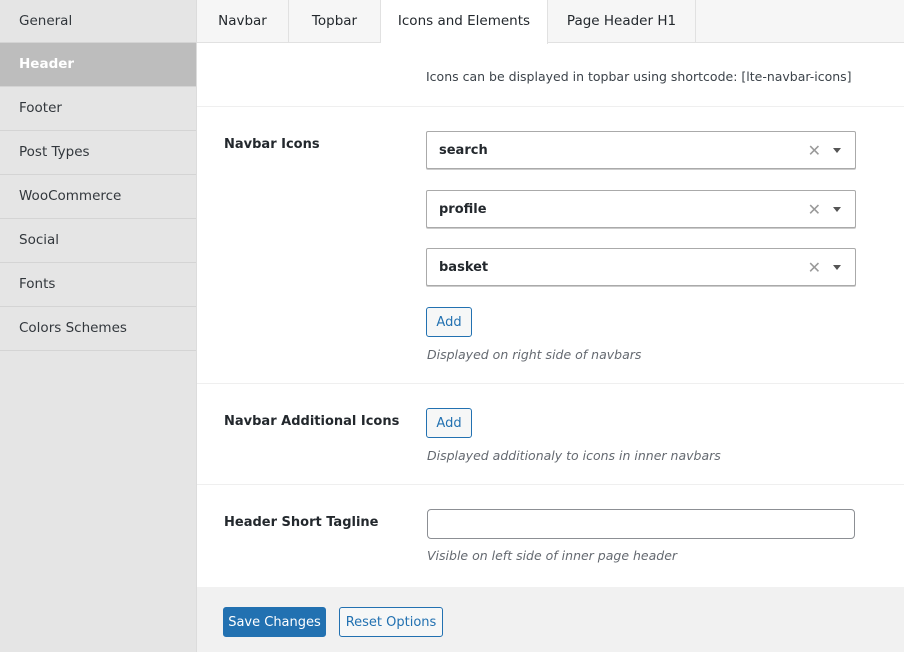 The height and width of the screenshot is (652, 904). I want to click on add-navbar-additional-icon-button: Add, so click(449, 423).